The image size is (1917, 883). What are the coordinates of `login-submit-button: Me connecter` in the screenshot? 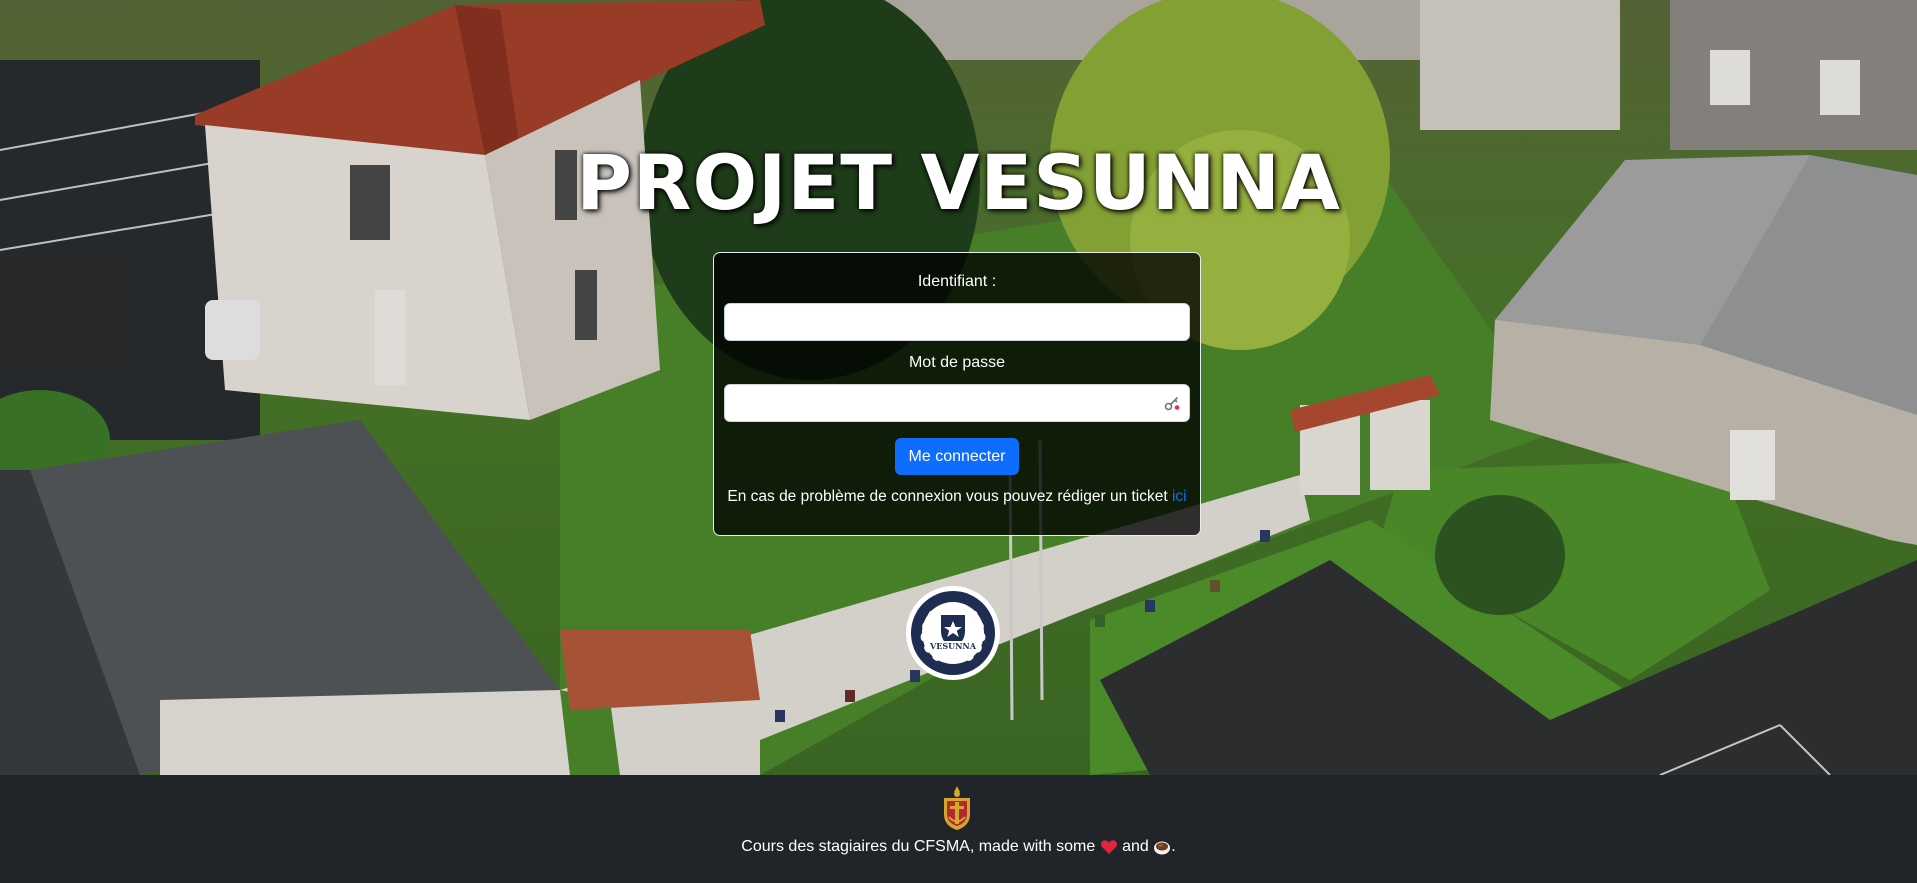 It's located at (957, 456).